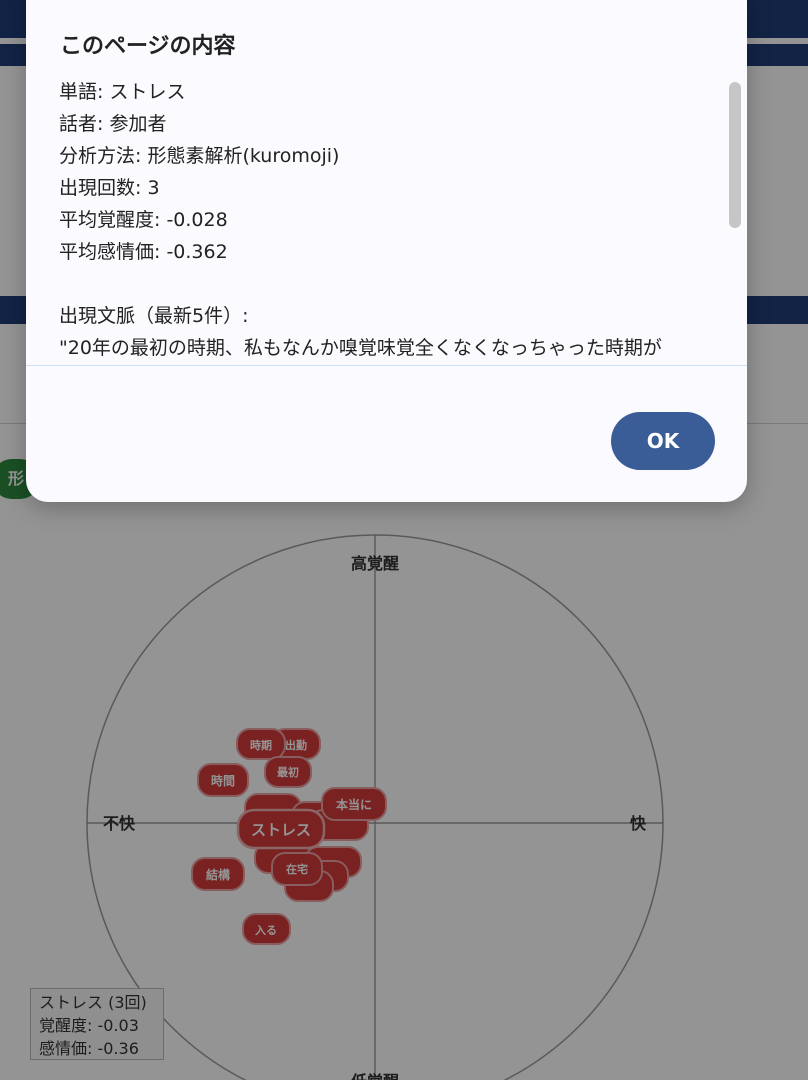  Describe the element at coordinates (386, 365) in the screenshot. I see `dialog-footer-divider` at that location.